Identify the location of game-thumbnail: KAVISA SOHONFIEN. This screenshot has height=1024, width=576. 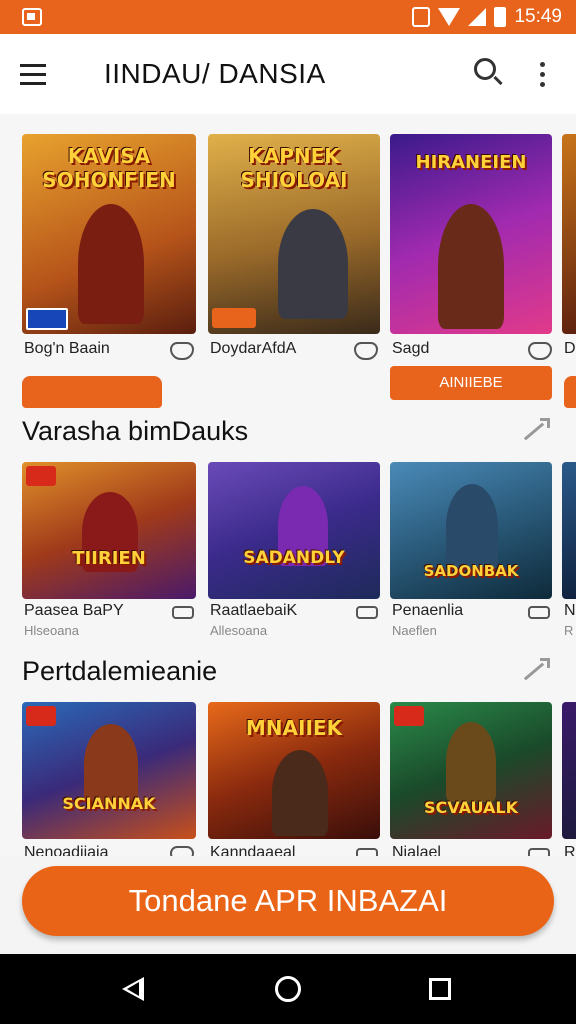
(109, 234).